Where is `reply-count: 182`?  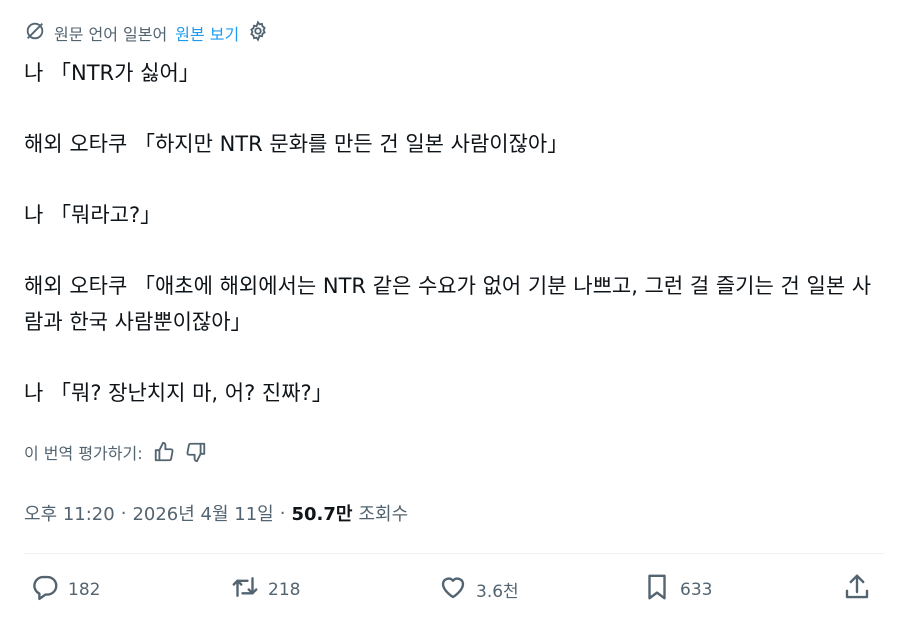
reply-count: 182 is located at coordinates (84, 589).